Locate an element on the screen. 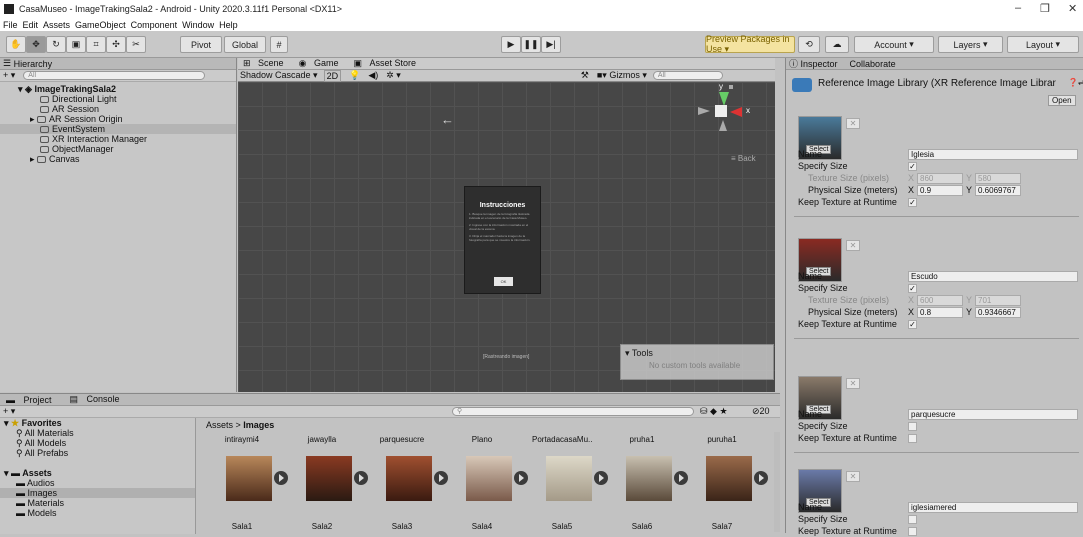  image-name-field: iglesiamered is located at coordinates (993, 507).